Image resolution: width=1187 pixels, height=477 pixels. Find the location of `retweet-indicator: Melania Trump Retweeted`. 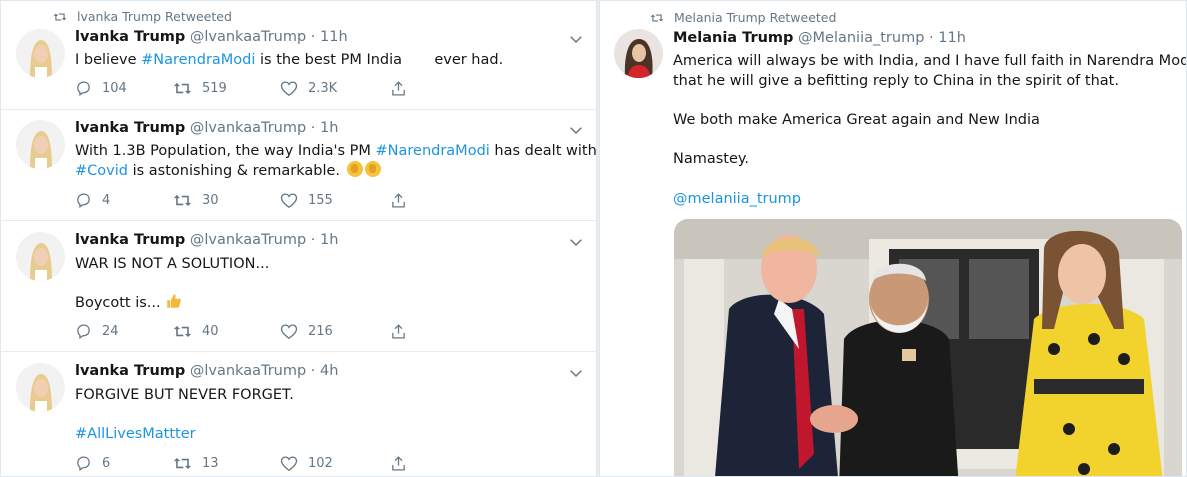

retweet-indicator: Melania Trump Retweeted is located at coordinates (743, 17).